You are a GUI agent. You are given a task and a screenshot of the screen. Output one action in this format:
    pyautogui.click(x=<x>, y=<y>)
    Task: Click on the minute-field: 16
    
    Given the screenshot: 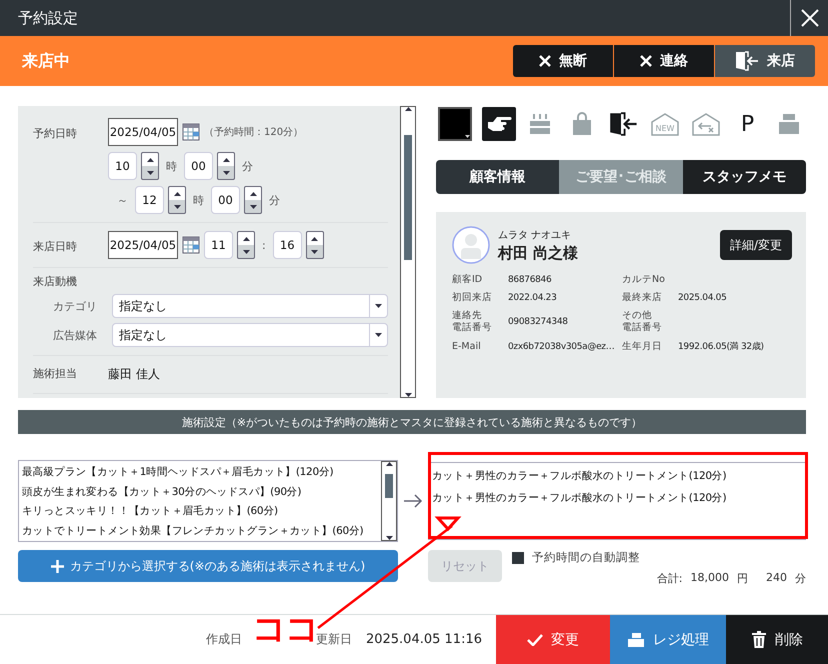 What is the action you would take?
    pyautogui.click(x=287, y=245)
    